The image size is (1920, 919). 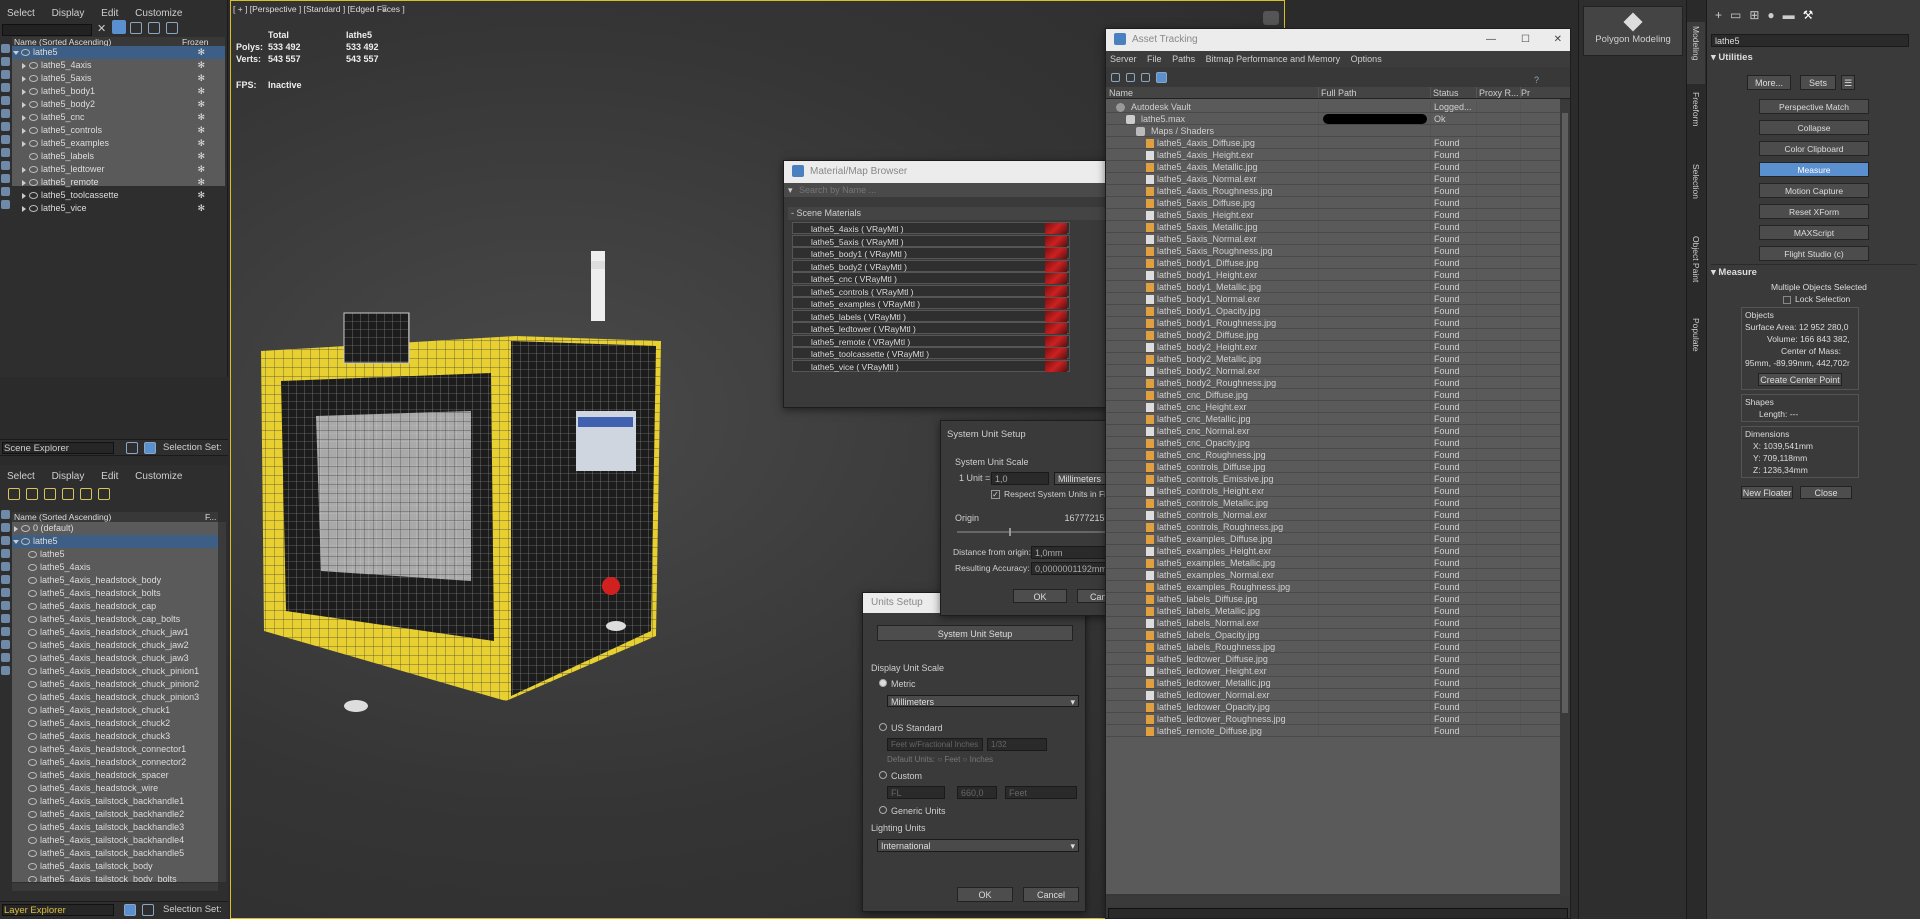 I want to click on filter-lights-icon, so click(x=5, y=74).